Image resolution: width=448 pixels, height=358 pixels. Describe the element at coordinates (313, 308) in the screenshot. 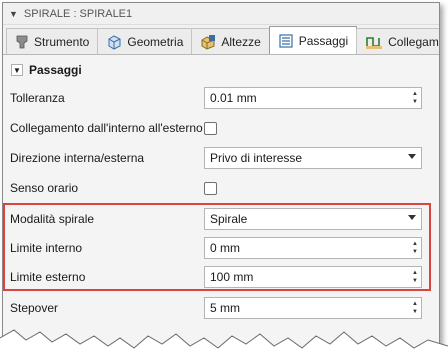

I see `stepover-input: 5 mm ▲ ▼` at that location.